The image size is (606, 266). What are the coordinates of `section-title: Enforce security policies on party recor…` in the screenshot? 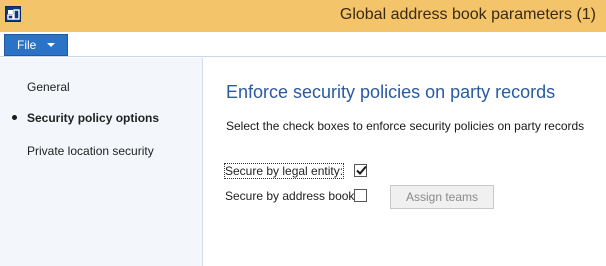 It's located at (391, 92).